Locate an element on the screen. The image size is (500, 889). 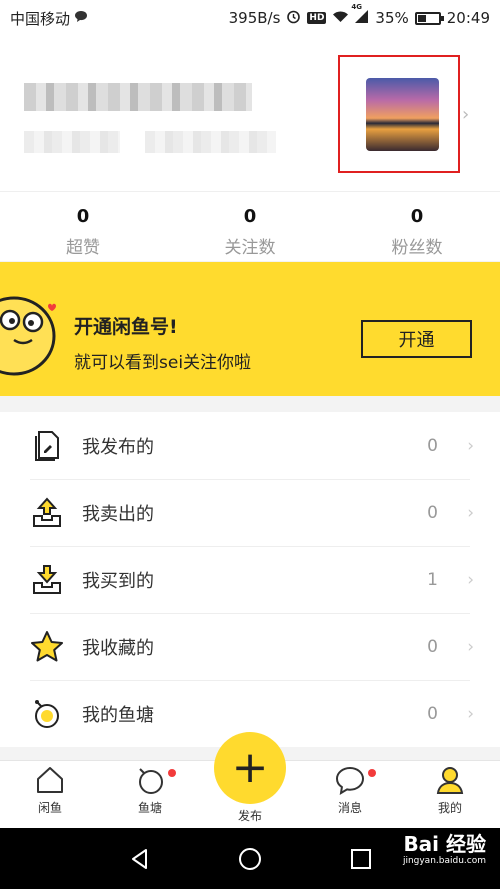
publish-label: 发布 is located at coordinates (249, 816).